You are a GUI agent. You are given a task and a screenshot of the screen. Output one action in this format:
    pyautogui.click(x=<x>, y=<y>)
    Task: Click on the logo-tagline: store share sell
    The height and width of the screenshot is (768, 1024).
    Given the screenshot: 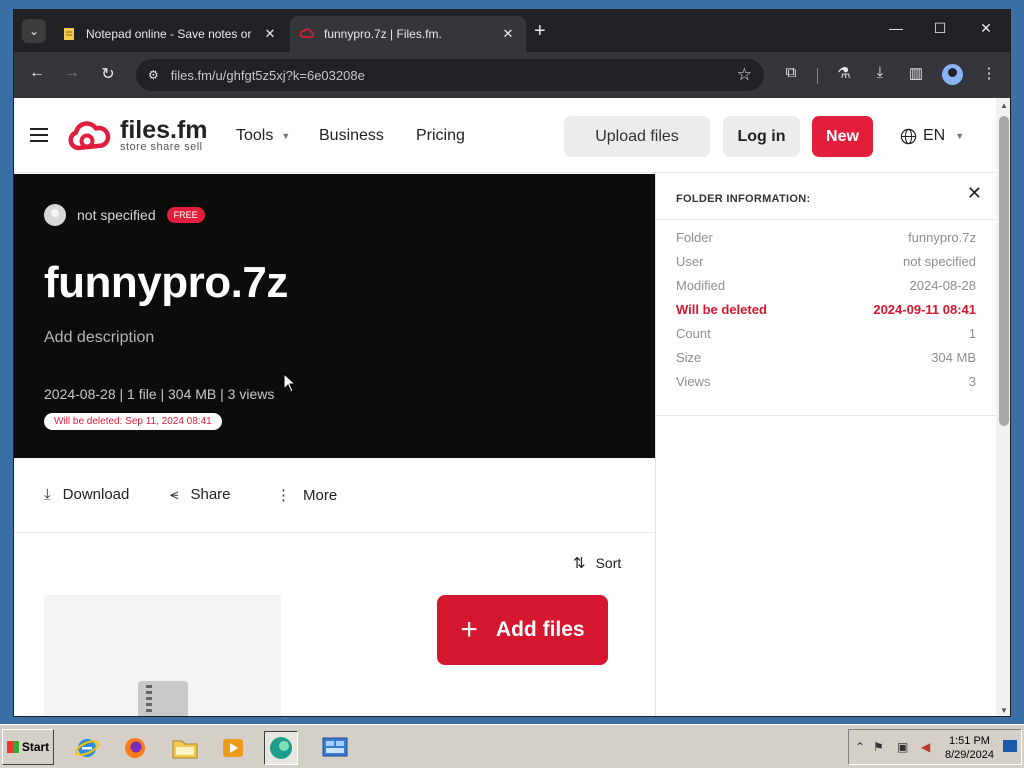 What is the action you would take?
    pyautogui.click(x=161, y=147)
    